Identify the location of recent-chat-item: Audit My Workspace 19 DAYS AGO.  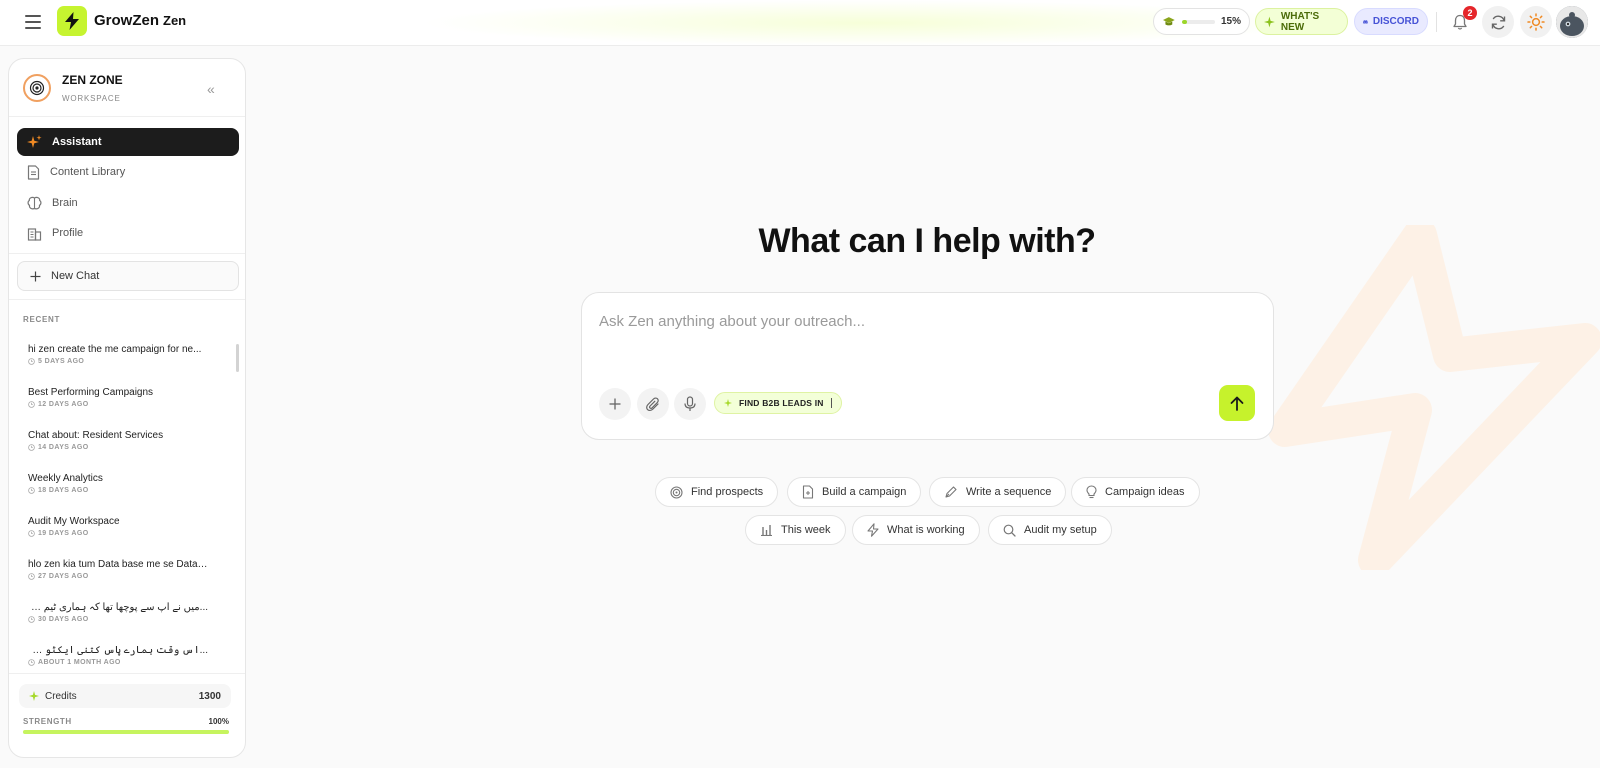
(118, 526).